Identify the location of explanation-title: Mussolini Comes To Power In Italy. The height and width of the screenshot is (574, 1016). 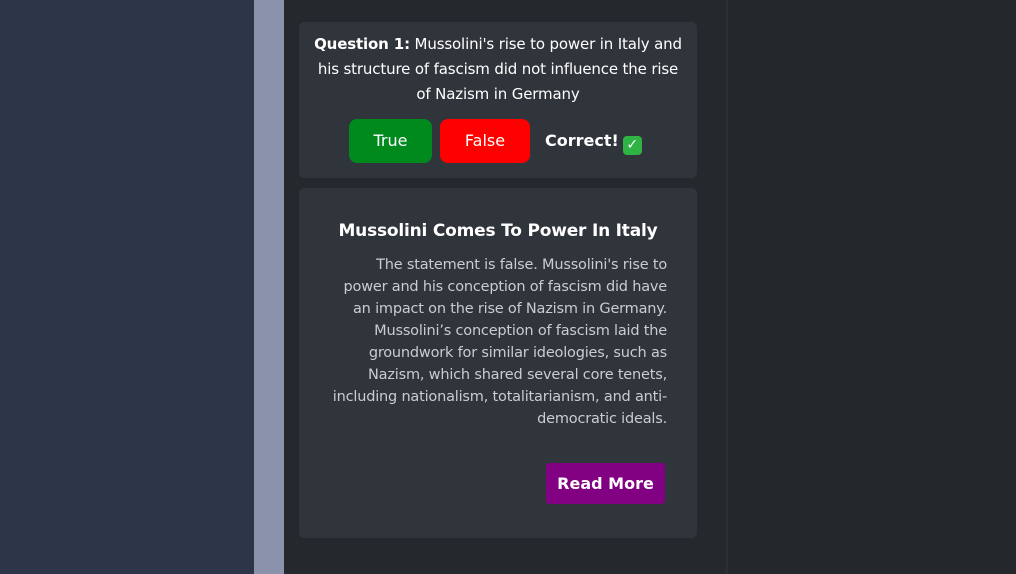
(498, 231).